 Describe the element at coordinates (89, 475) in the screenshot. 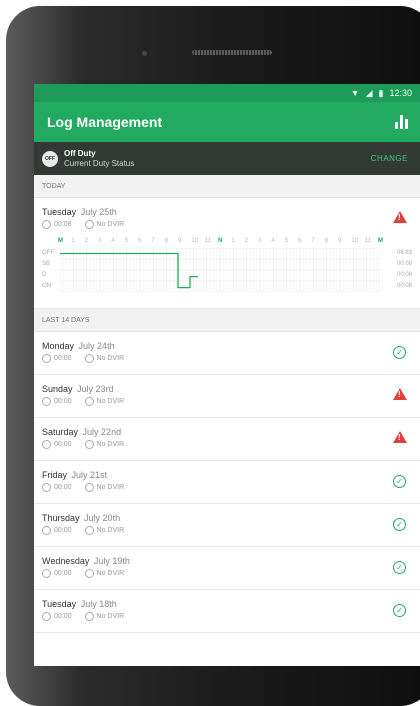

I see `day-date: July 21st` at that location.